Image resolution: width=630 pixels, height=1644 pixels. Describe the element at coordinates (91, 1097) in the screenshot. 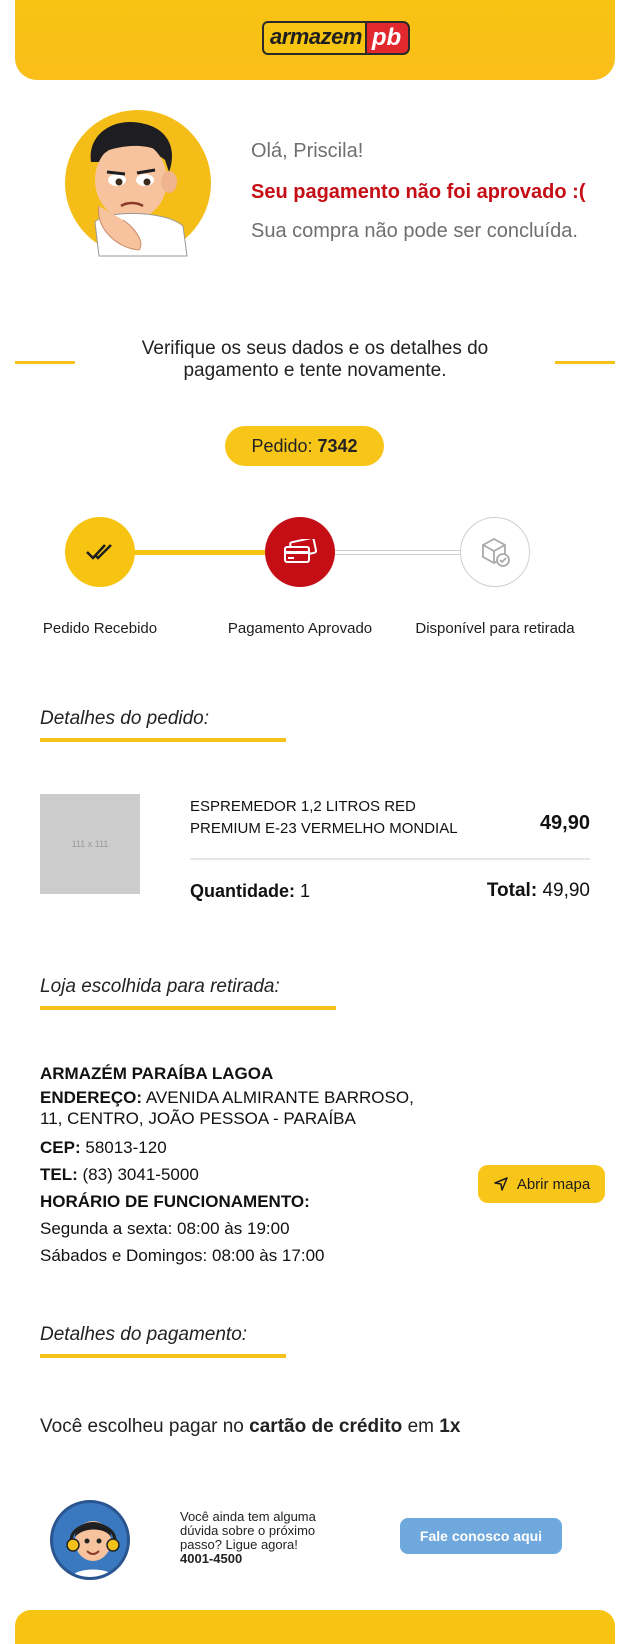

I see `address-label: ENDEREÇO:` at that location.